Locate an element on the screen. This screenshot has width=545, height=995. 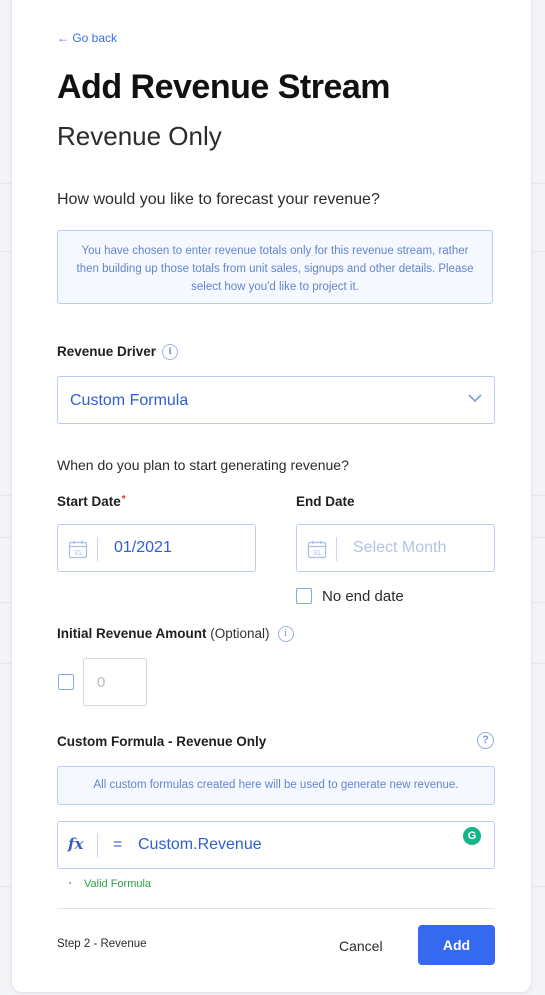
add-button: Add is located at coordinates (456, 945).